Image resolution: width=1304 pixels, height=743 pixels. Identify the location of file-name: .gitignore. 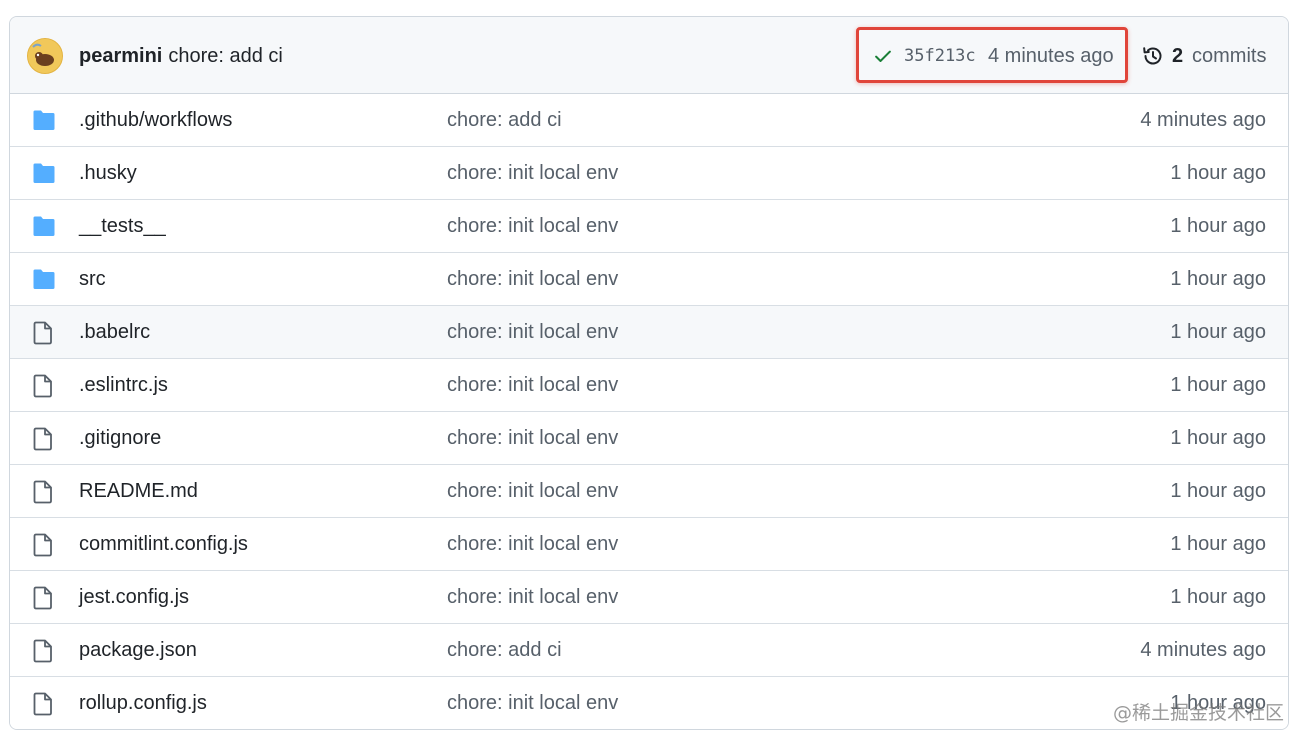
(120, 438).